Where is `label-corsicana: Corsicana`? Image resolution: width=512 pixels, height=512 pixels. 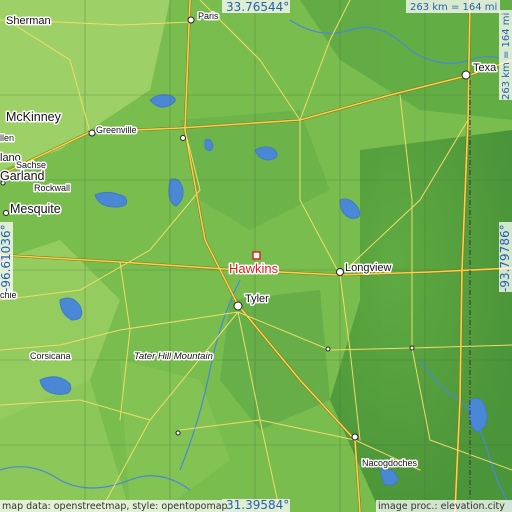 label-corsicana: Corsicana is located at coordinates (50, 356).